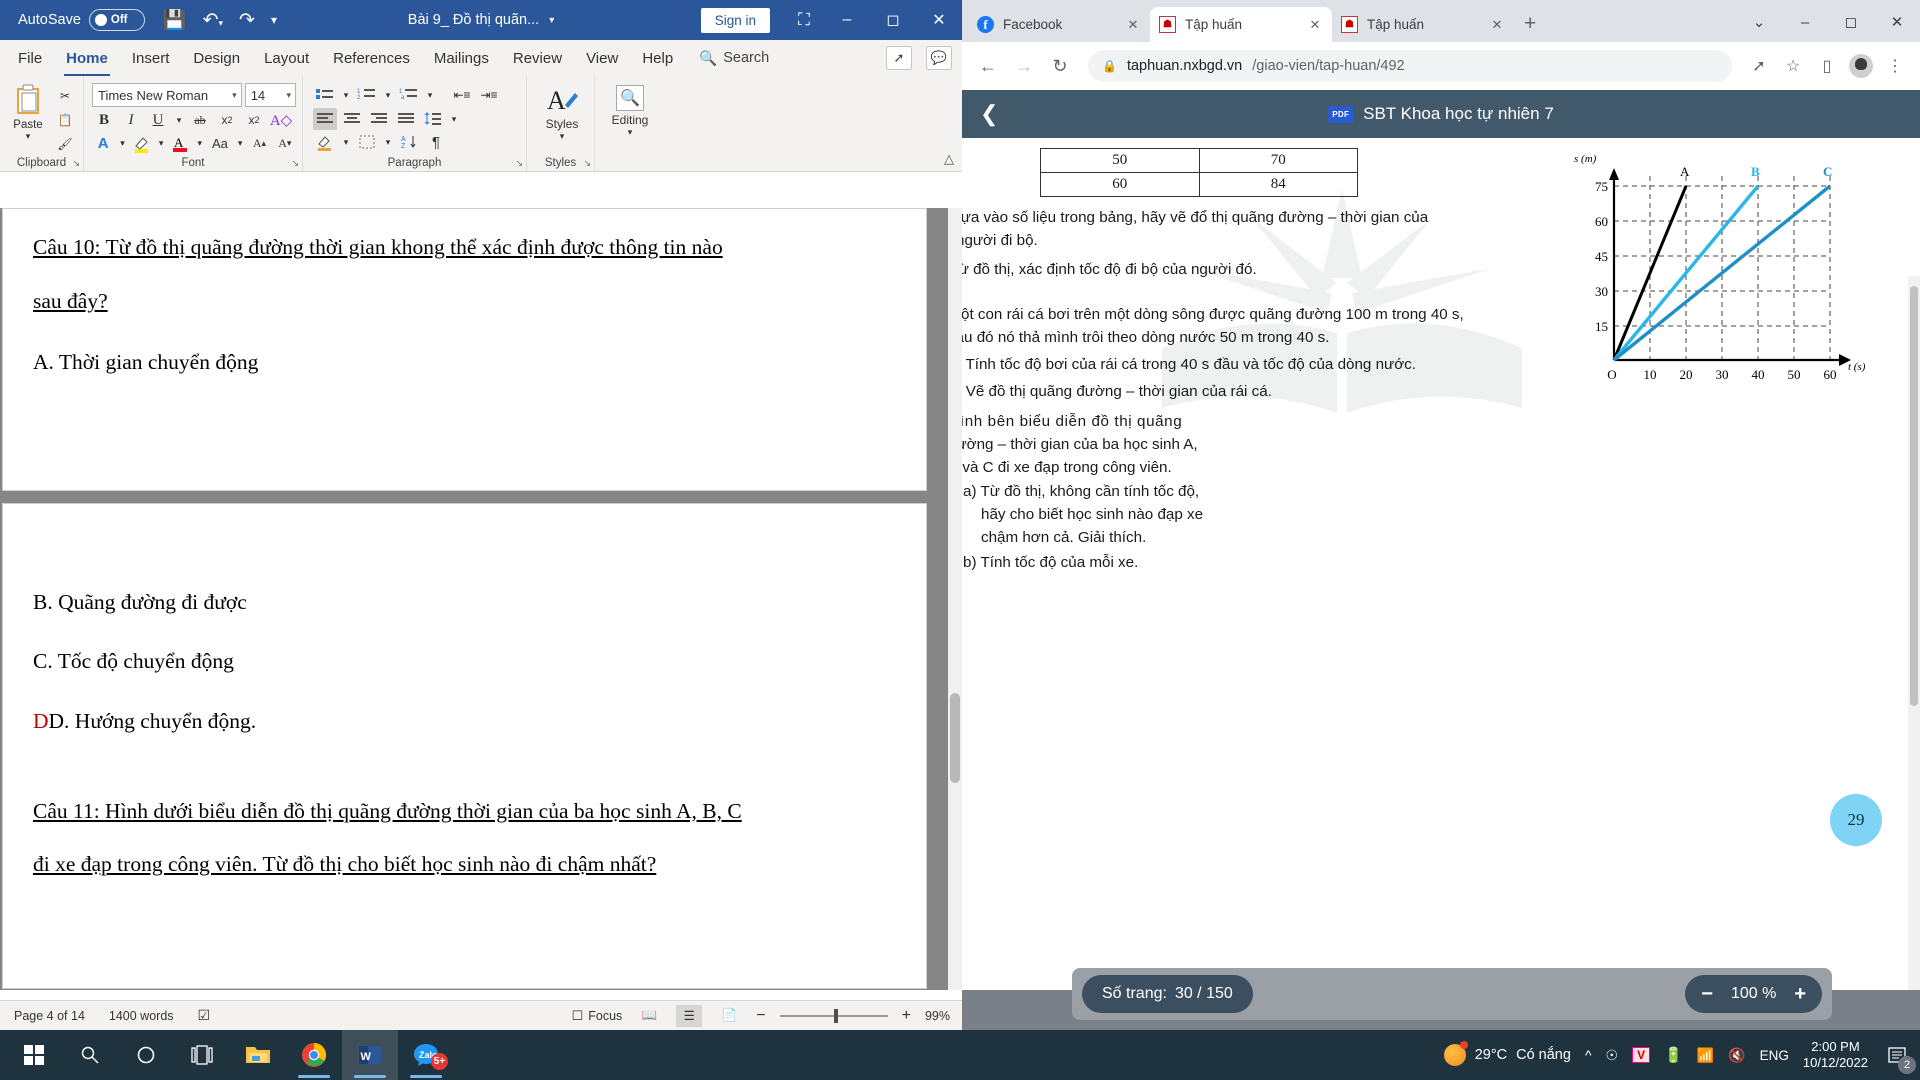  I want to click on weather-widget: 29°C Có nắng, so click(1507, 1053).